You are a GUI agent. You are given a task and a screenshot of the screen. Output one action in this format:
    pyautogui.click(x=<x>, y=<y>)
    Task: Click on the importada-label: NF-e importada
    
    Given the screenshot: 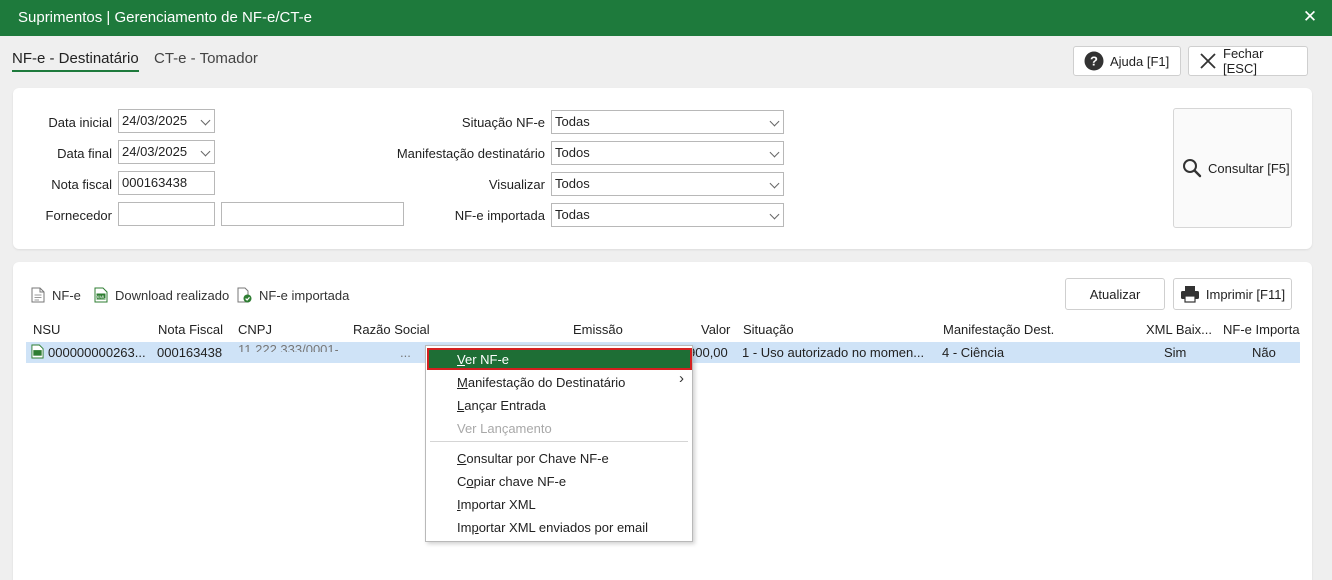 What is the action you would take?
    pyautogui.click(x=499, y=215)
    